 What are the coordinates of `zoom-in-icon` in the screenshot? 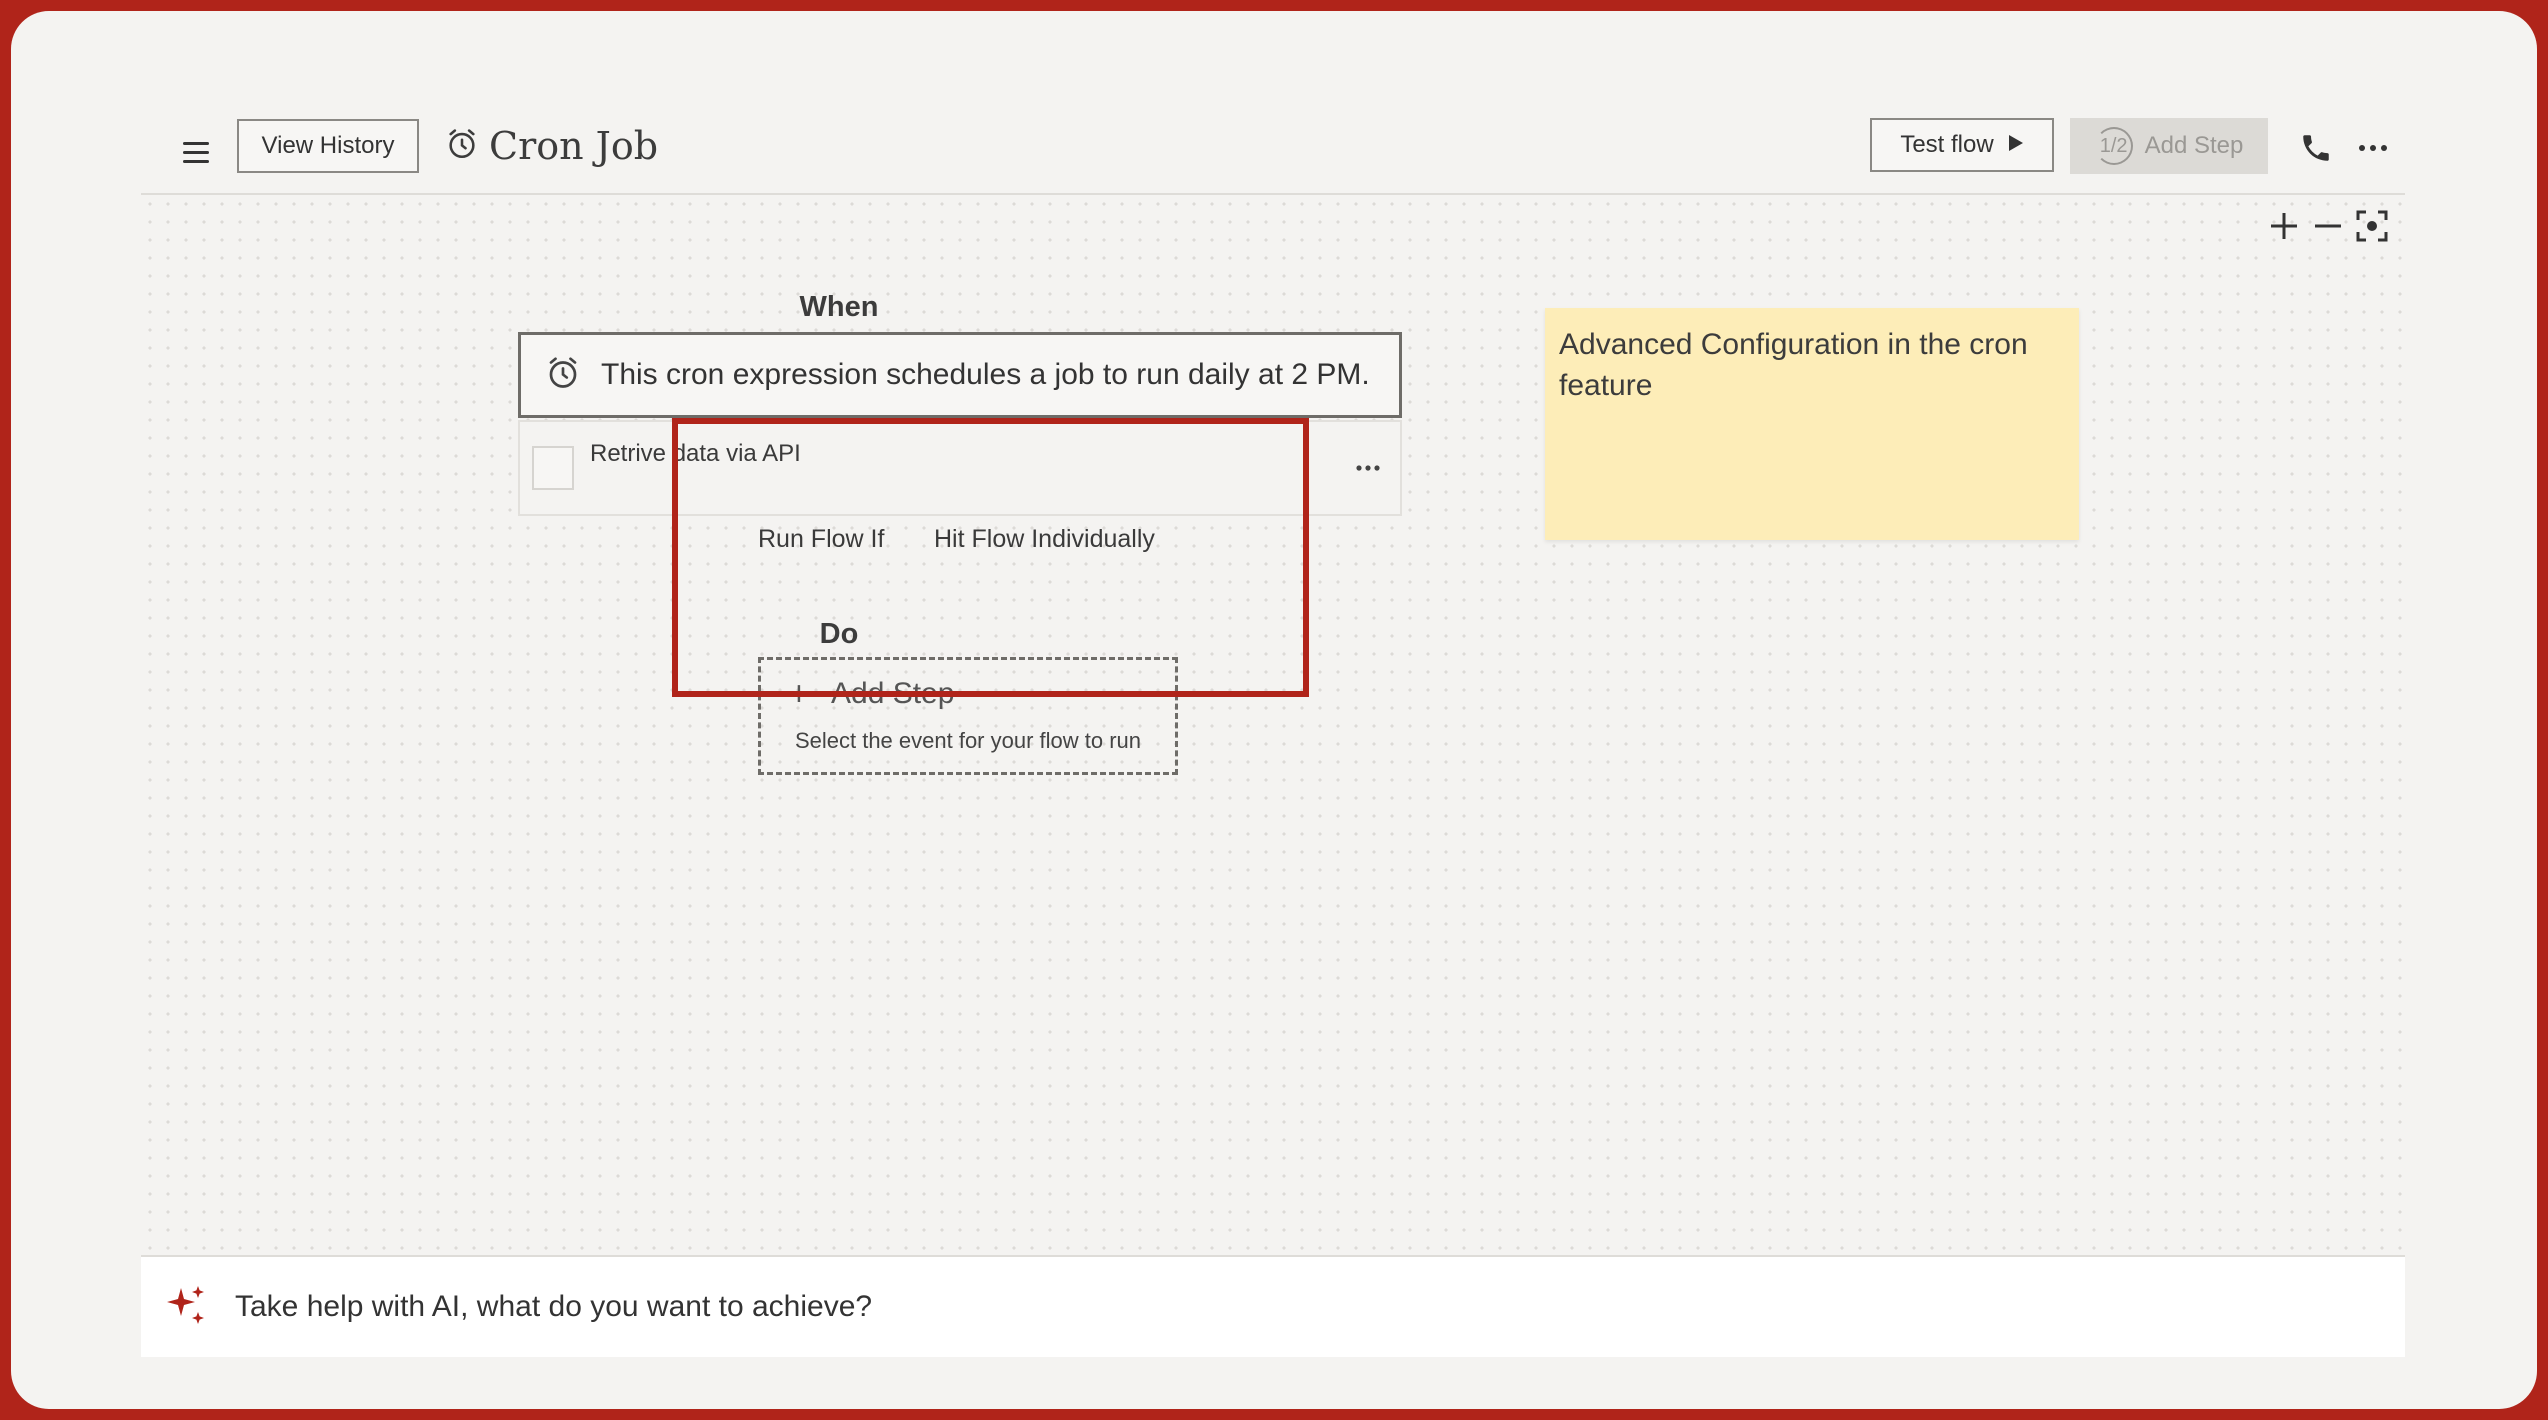 It's located at (2284, 226).